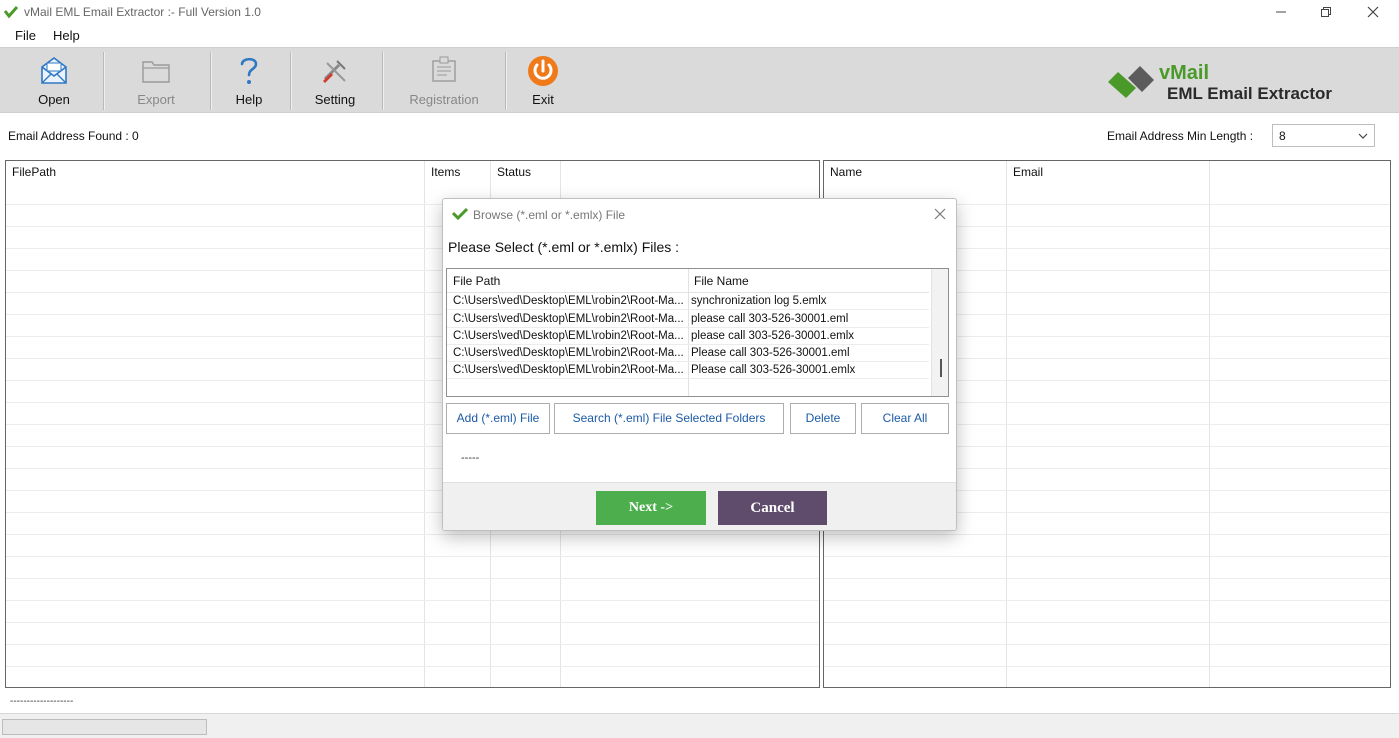  I want to click on status-bar, so click(699, 725).